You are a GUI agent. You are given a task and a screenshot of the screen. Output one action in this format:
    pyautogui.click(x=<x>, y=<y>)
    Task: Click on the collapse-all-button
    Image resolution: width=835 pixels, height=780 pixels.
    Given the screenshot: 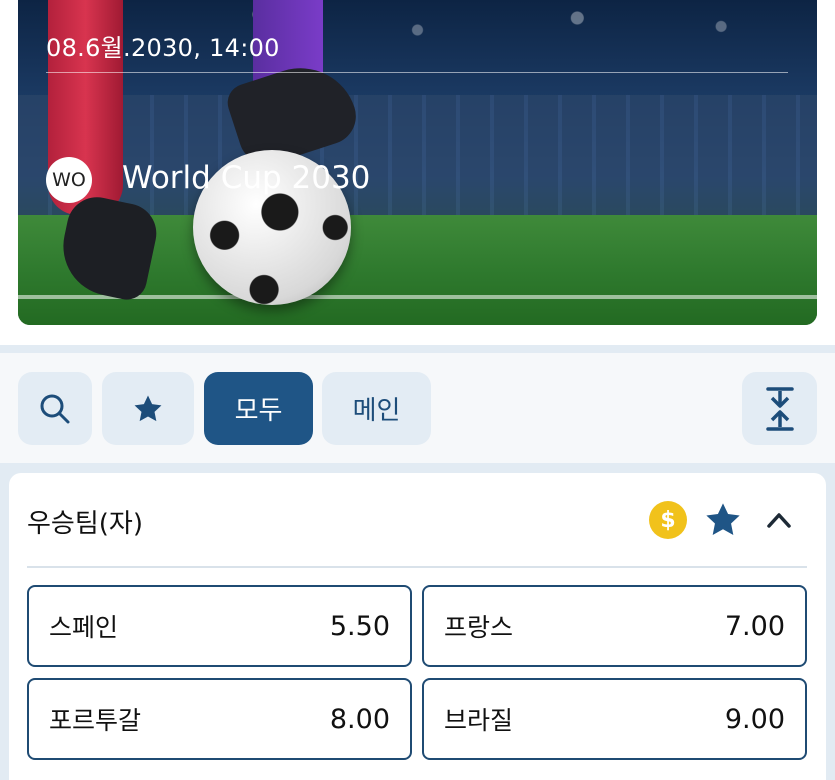 What is the action you would take?
    pyautogui.click(x=779, y=408)
    